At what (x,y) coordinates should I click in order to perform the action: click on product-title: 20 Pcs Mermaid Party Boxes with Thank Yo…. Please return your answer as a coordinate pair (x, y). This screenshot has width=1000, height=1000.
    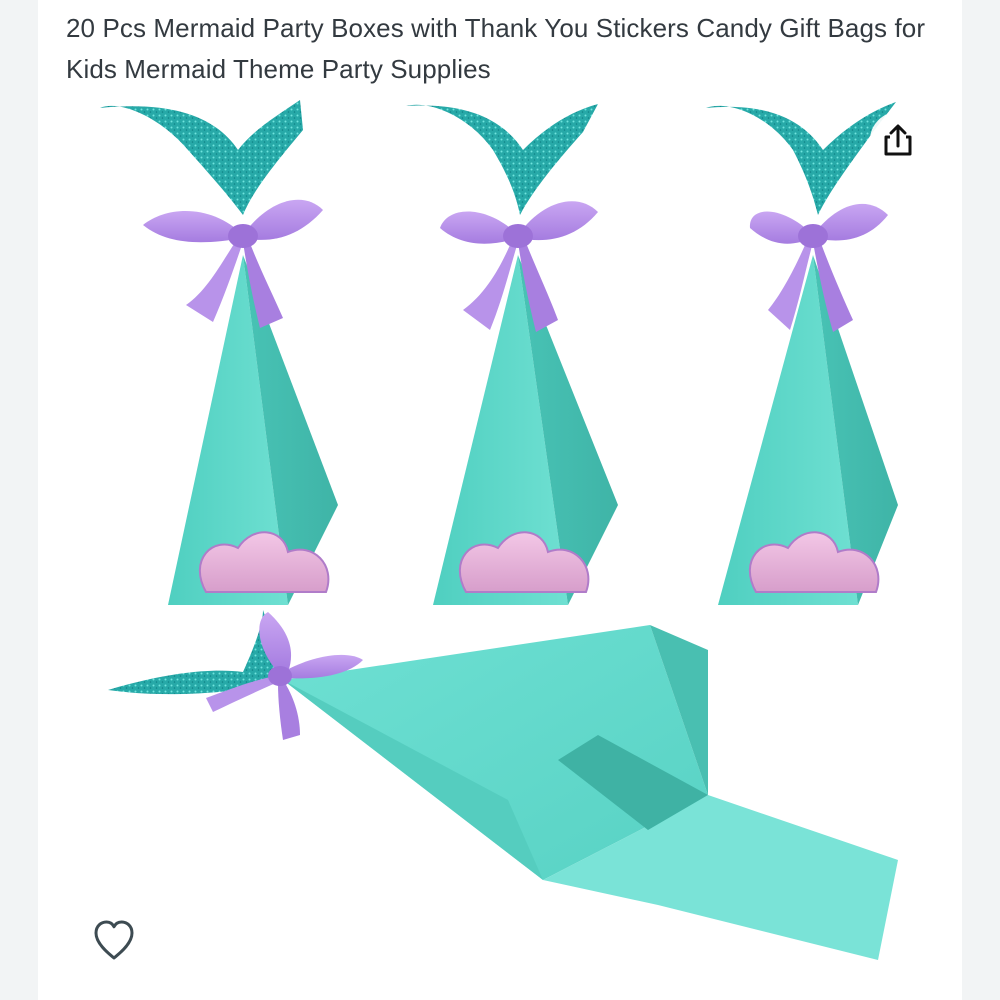
    Looking at the image, I should click on (496, 48).